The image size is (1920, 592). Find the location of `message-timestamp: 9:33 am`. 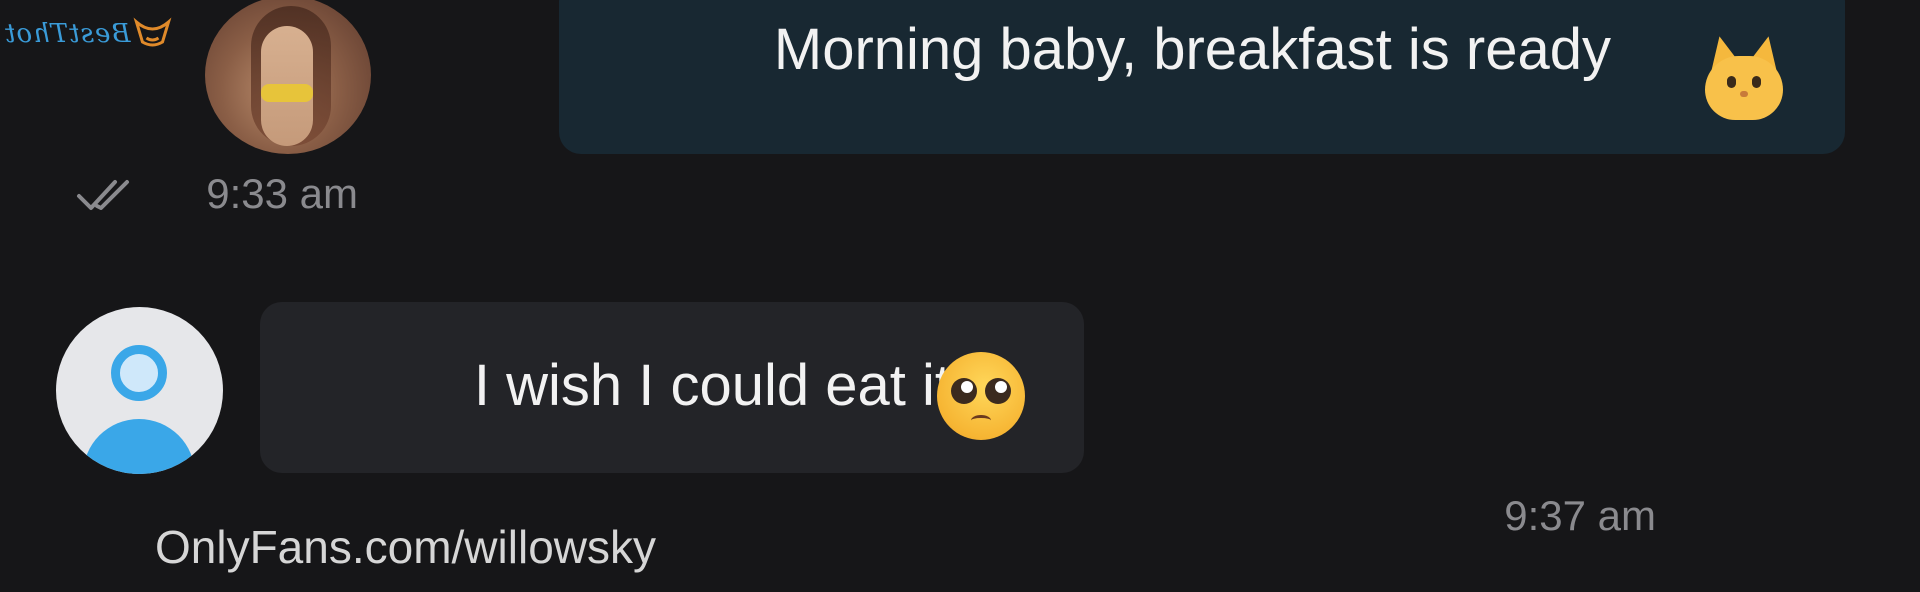

message-timestamp: 9:33 am is located at coordinates (282, 193).